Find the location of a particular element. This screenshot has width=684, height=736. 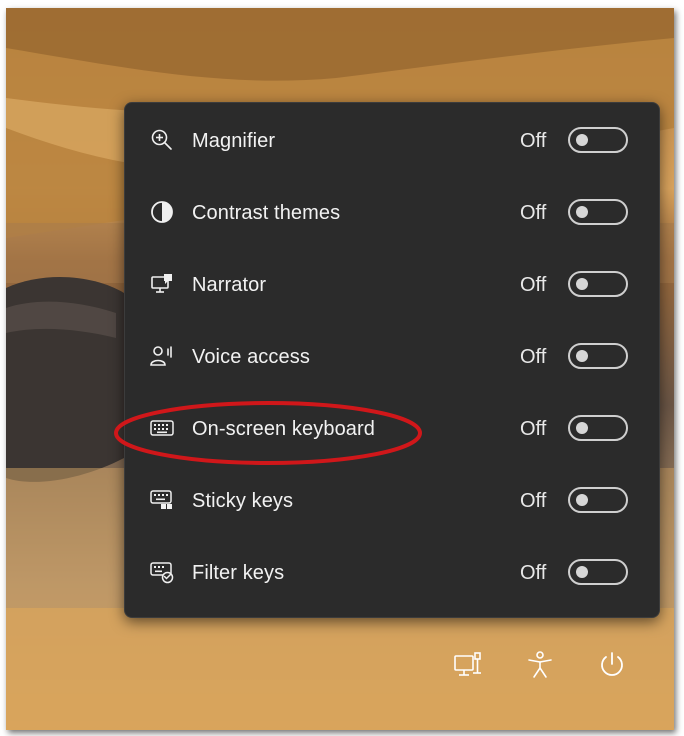

power-icon is located at coordinates (612, 665).